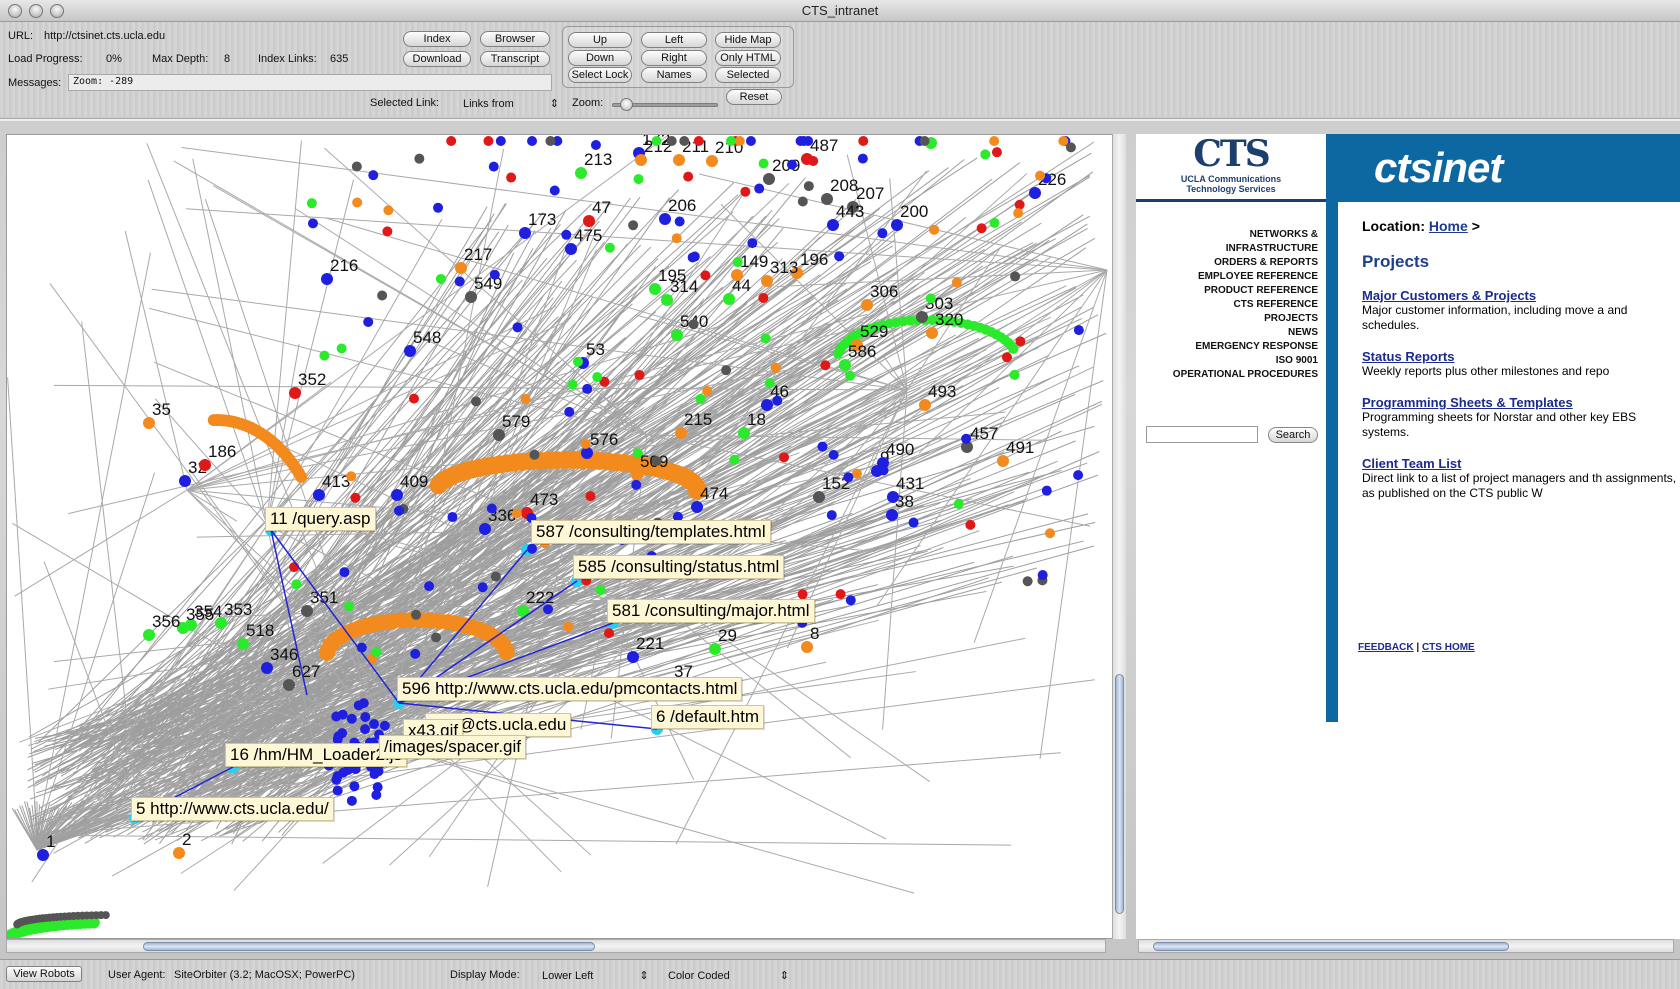 This screenshot has width=1680, height=989. What do you see at coordinates (1331, 946) in the screenshot?
I see `webpage-horizontal-scroll-thumb` at bounding box center [1331, 946].